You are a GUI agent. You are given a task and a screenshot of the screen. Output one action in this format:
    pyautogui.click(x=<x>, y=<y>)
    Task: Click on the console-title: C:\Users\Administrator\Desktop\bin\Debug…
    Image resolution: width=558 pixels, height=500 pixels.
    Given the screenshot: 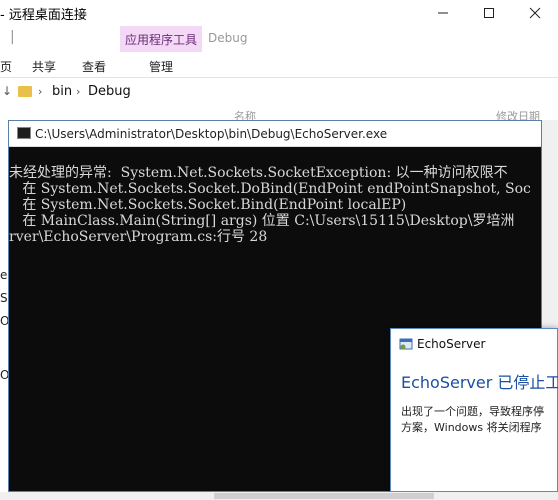 What is the action you would take?
    pyautogui.click(x=211, y=134)
    